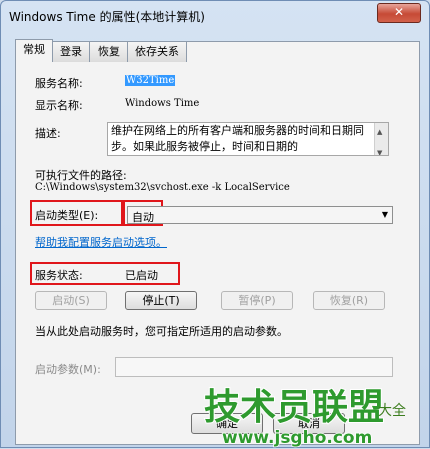 The image size is (430, 449). What do you see at coordinates (161, 300) in the screenshot?
I see `stop-button: 停止(T)` at bounding box center [161, 300].